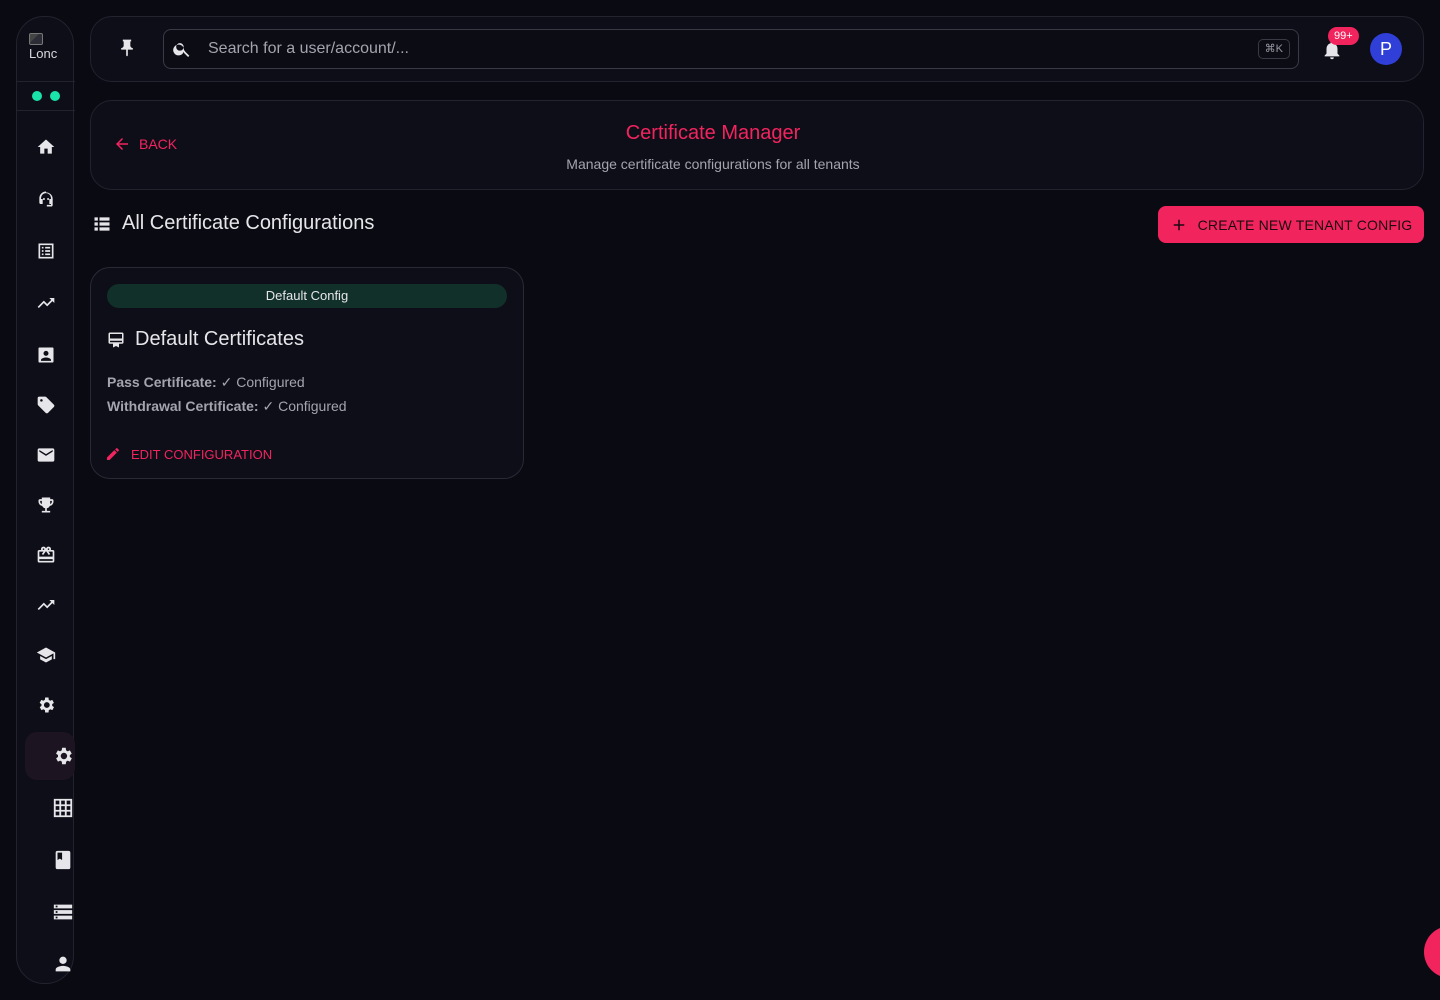  Describe the element at coordinates (262, 382) in the screenshot. I see `pass-certificate-value: ✓ Configured` at that location.